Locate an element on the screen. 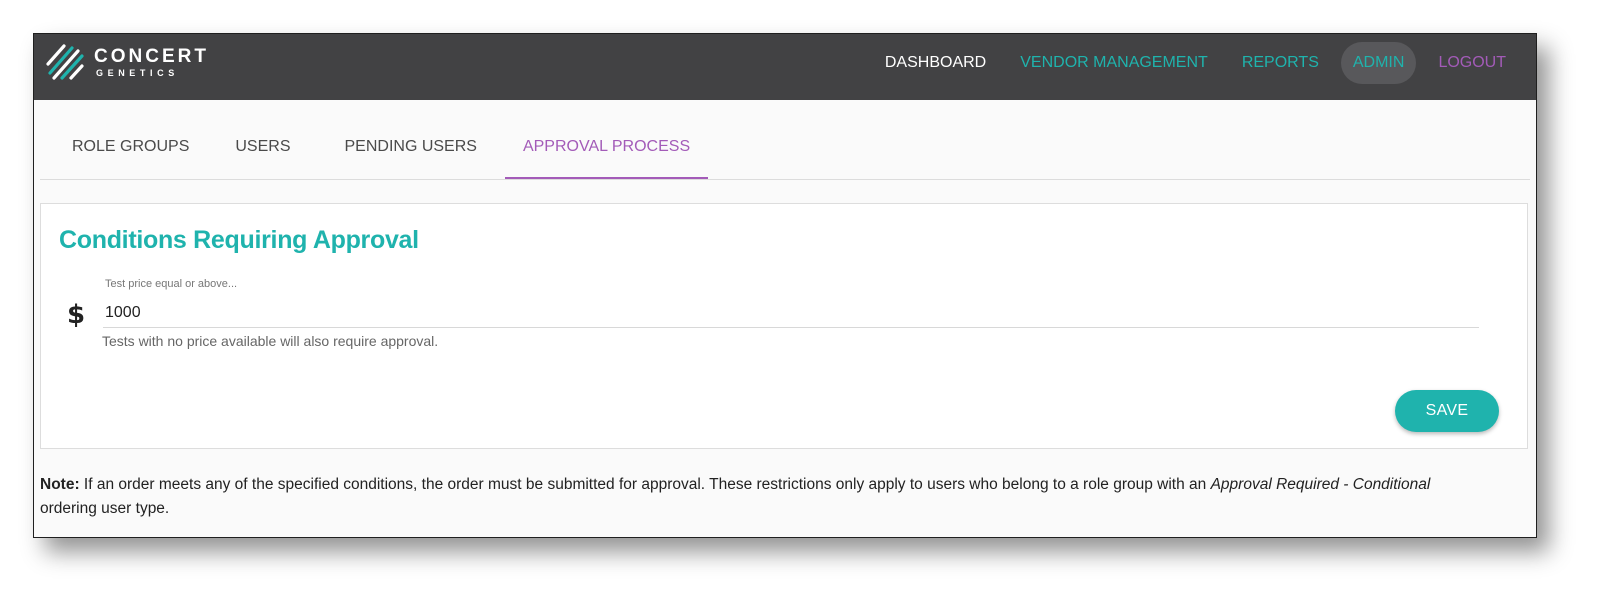  logo-stripes-icon is located at coordinates (65, 62).